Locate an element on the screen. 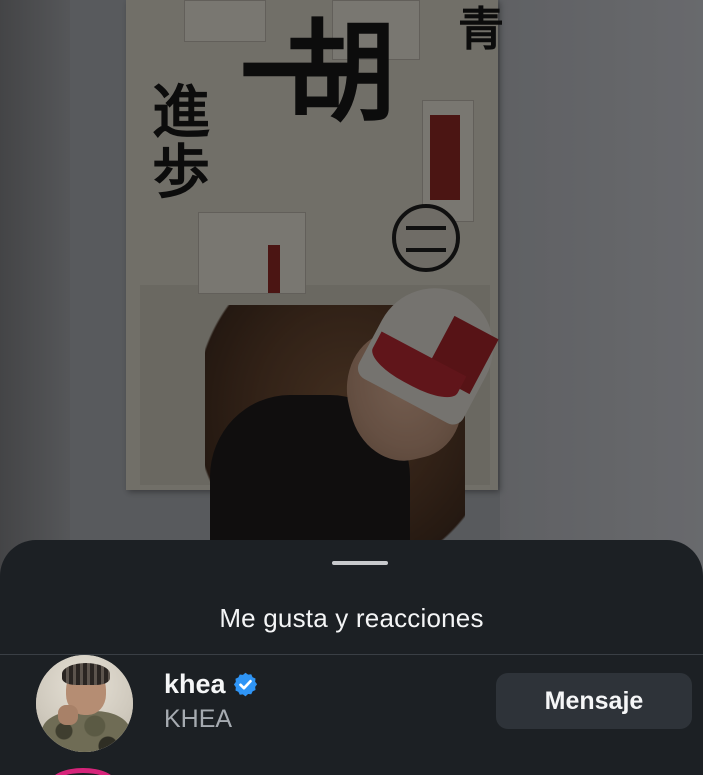 The height and width of the screenshot is (775, 703). sheet-title: Me gusta y reacciones is located at coordinates (351, 618).